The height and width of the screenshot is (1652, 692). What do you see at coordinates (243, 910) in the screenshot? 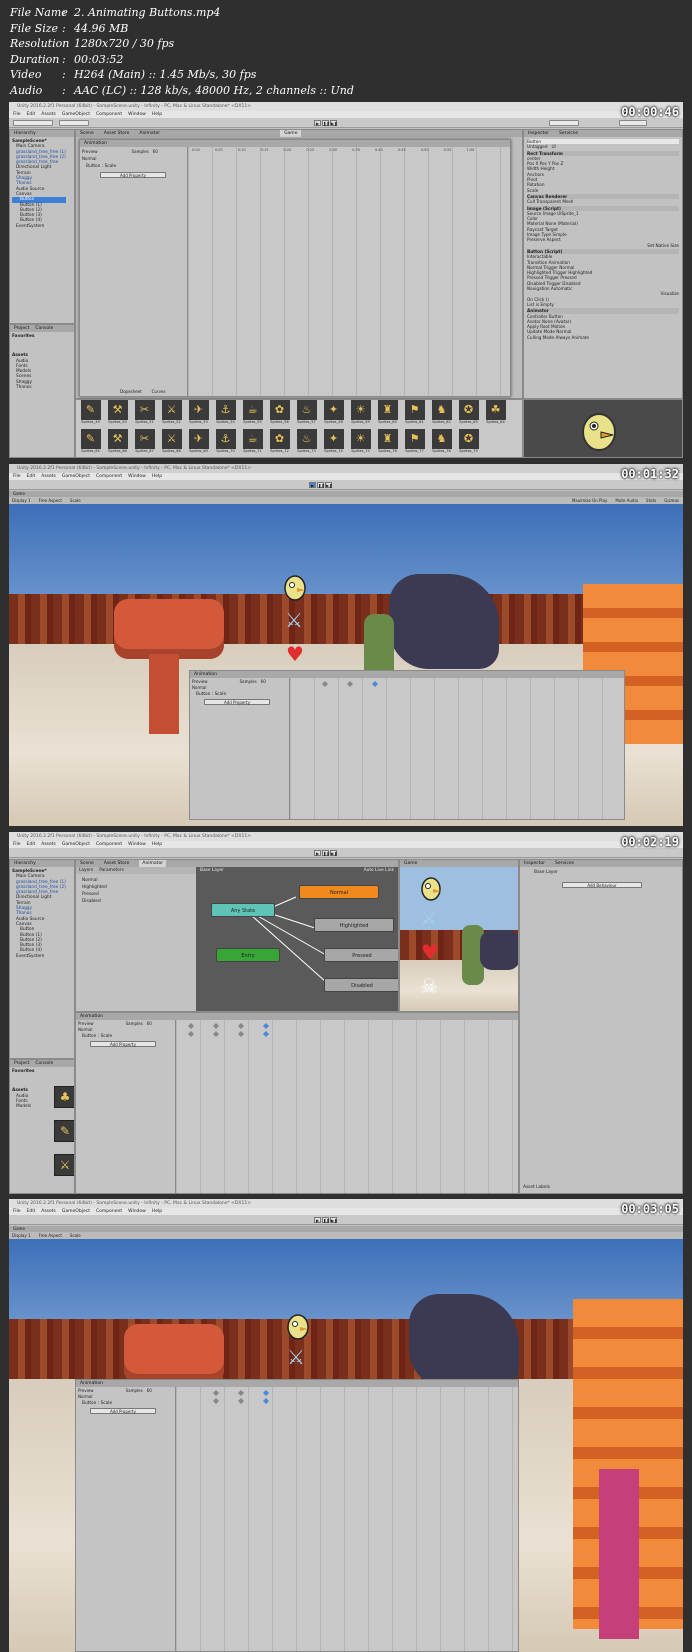
I see `state-any: Any State` at bounding box center [243, 910].